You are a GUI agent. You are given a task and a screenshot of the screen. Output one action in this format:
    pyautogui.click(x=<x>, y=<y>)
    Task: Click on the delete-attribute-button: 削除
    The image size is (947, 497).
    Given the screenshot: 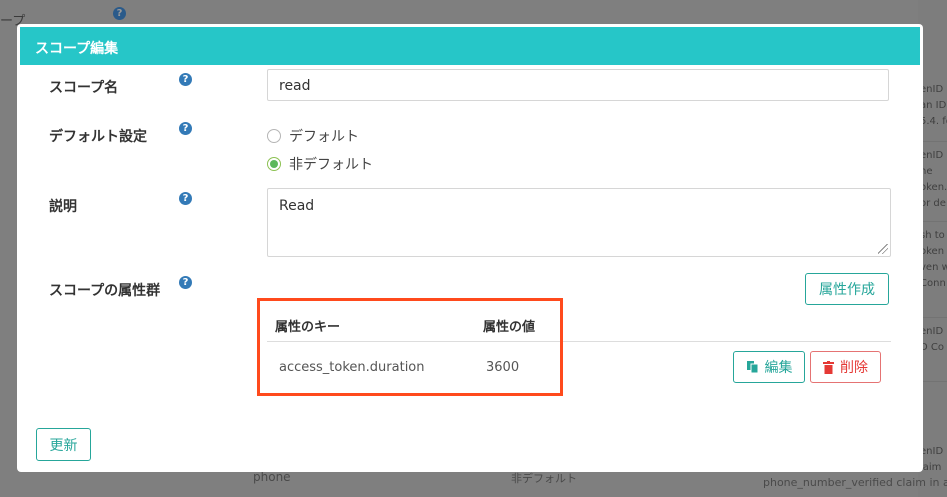 What is the action you would take?
    pyautogui.click(x=845, y=367)
    